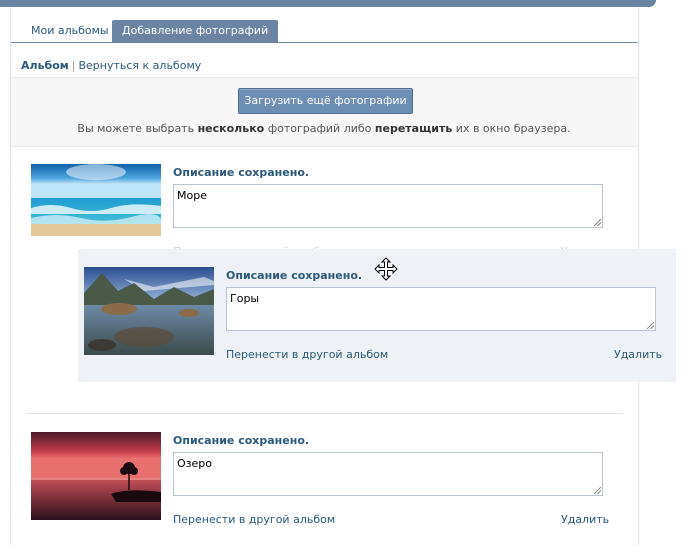 This screenshot has width=687, height=545. What do you see at coordinates (388, 206) in the screenshot?
I see `description-field: Море` at bounding box center [388, 206].